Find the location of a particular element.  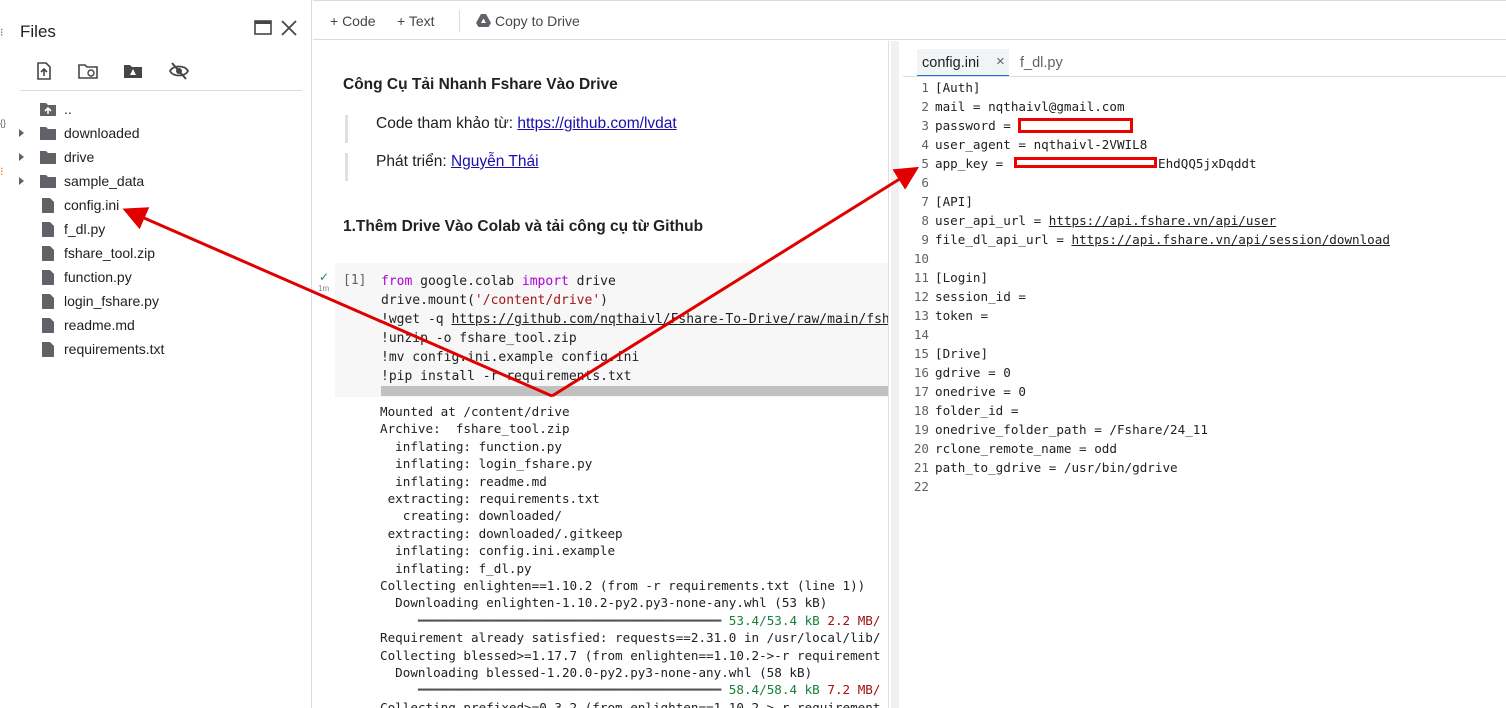

editor-line-text: path_to_gdrive = /usr/bin/gdrive is located at coordinates (1056, 467).